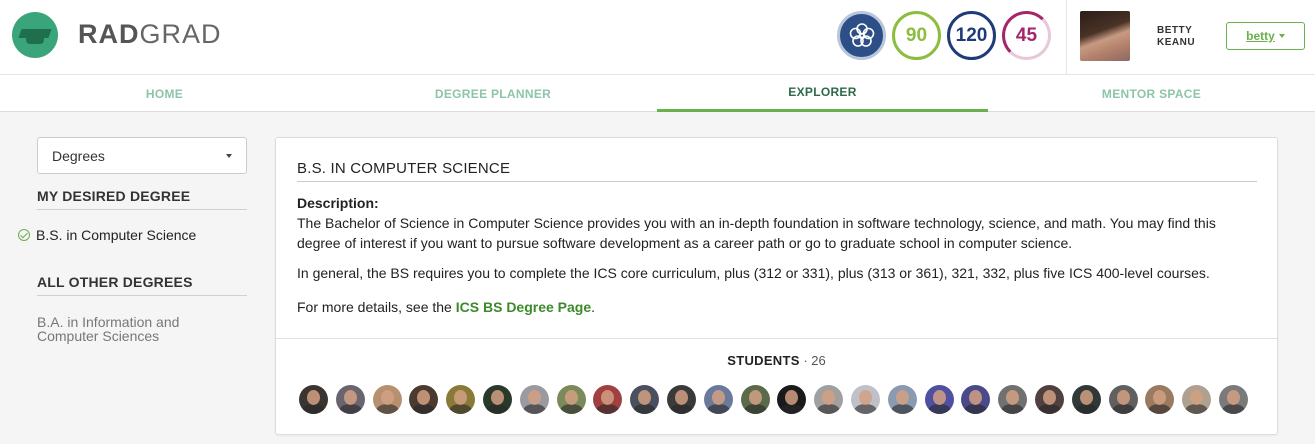  Describe the element at coordinates (1026, 35) in the screenshot. I see `experience-score-badge: 45` at that location.